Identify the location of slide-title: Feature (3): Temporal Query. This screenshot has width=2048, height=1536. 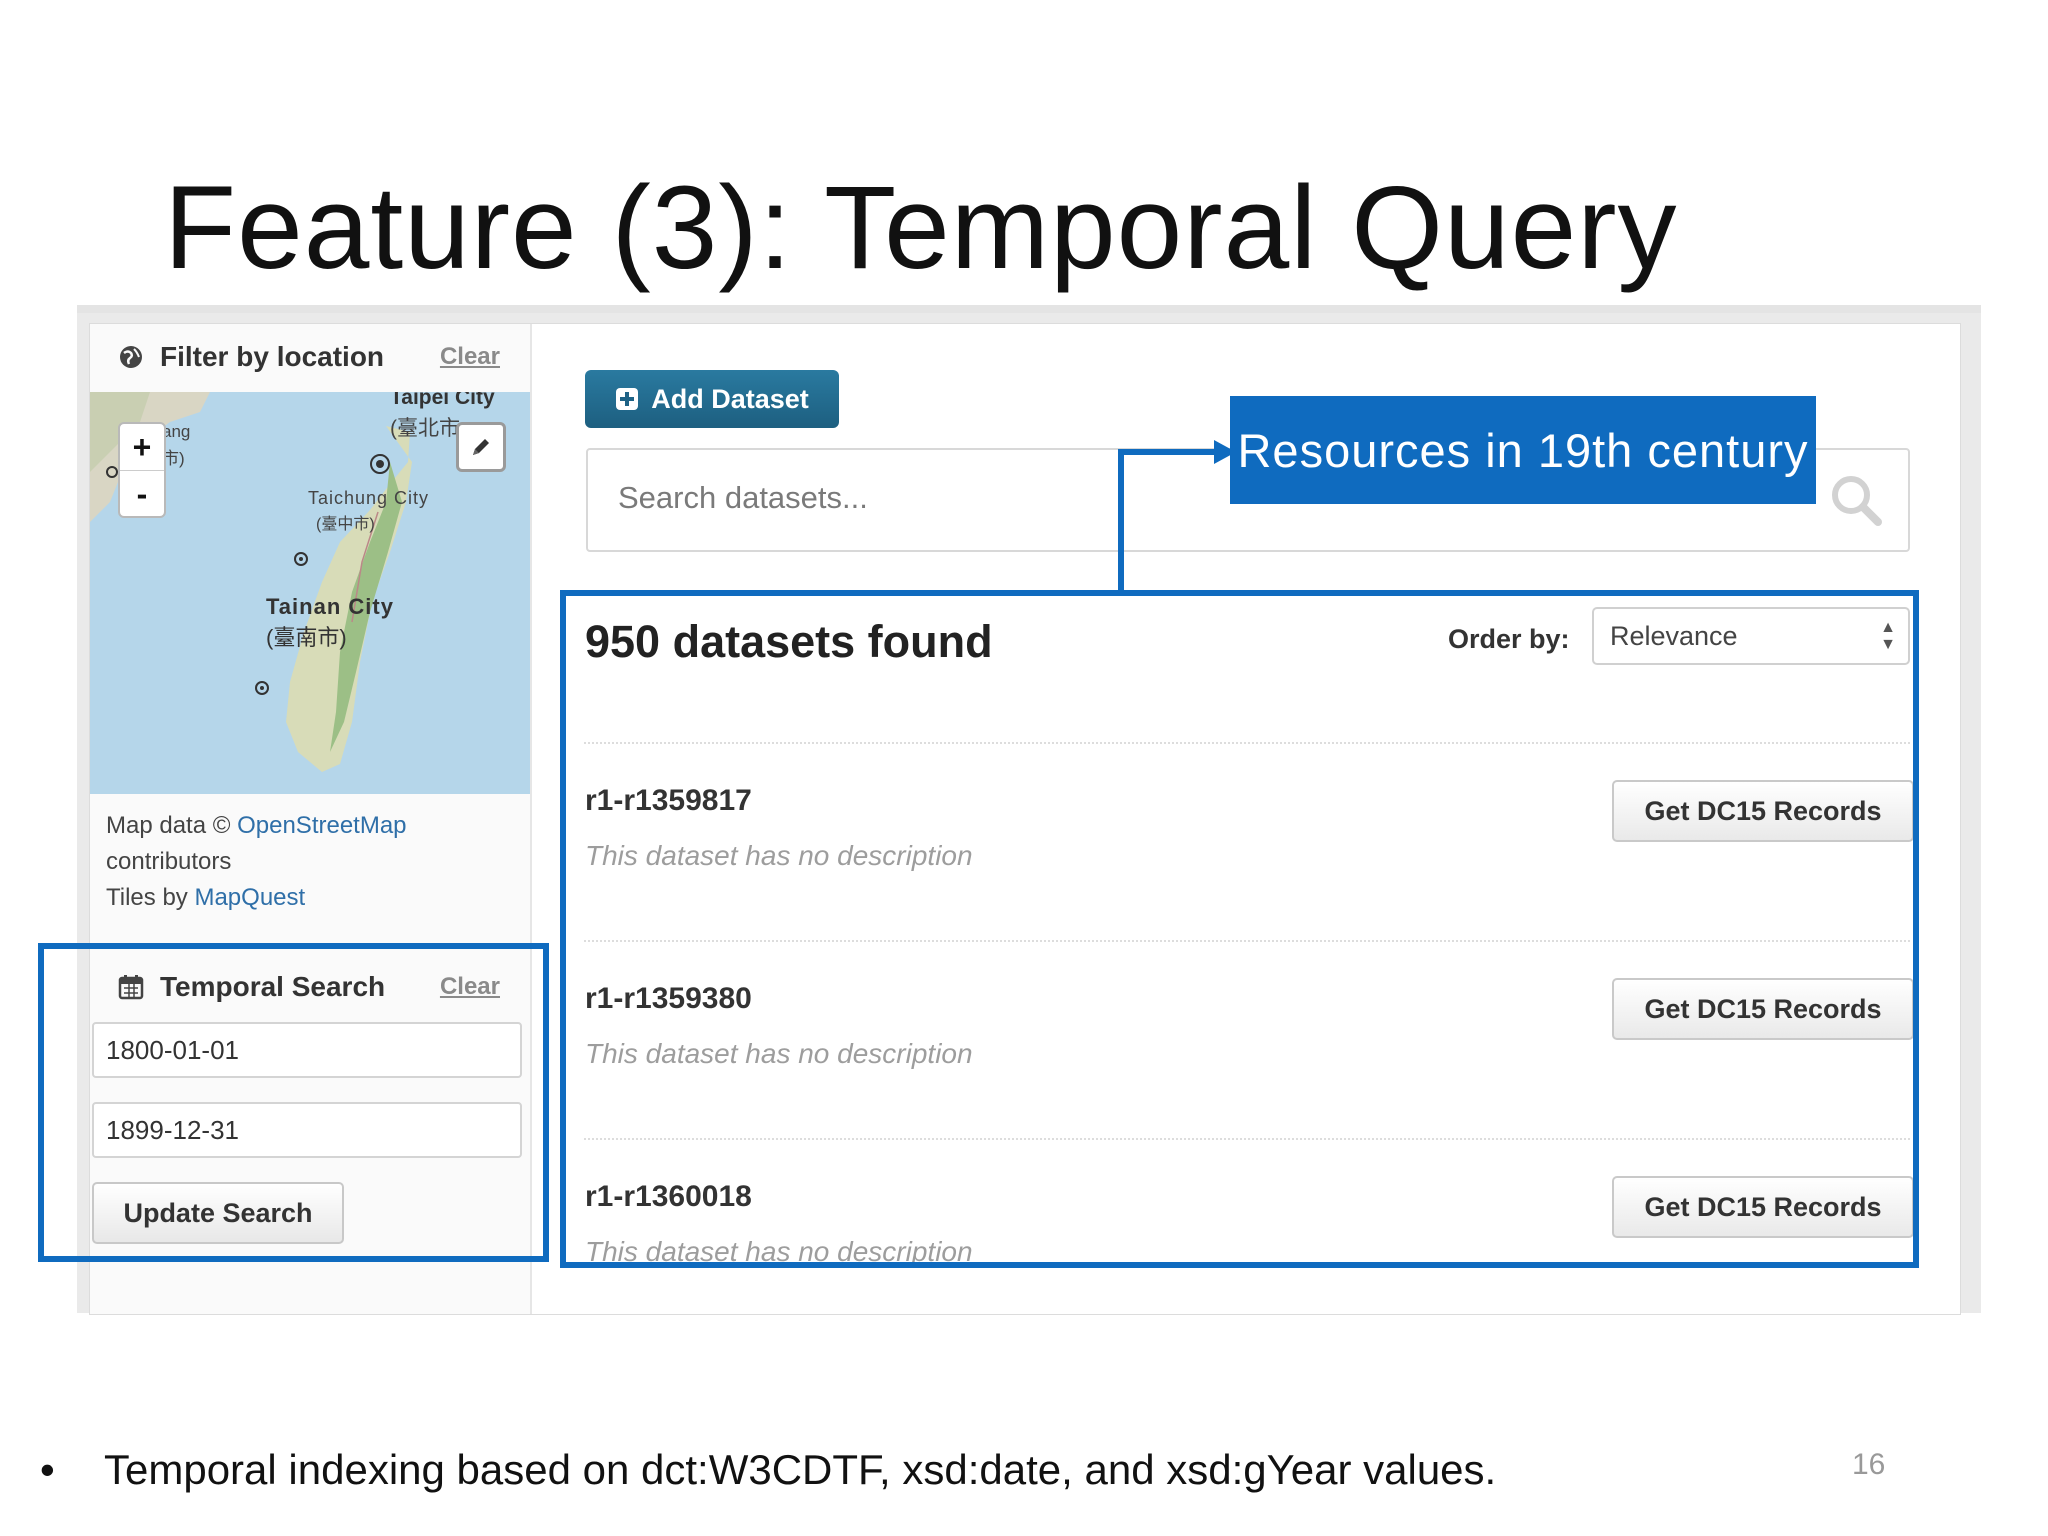
(921, 228).